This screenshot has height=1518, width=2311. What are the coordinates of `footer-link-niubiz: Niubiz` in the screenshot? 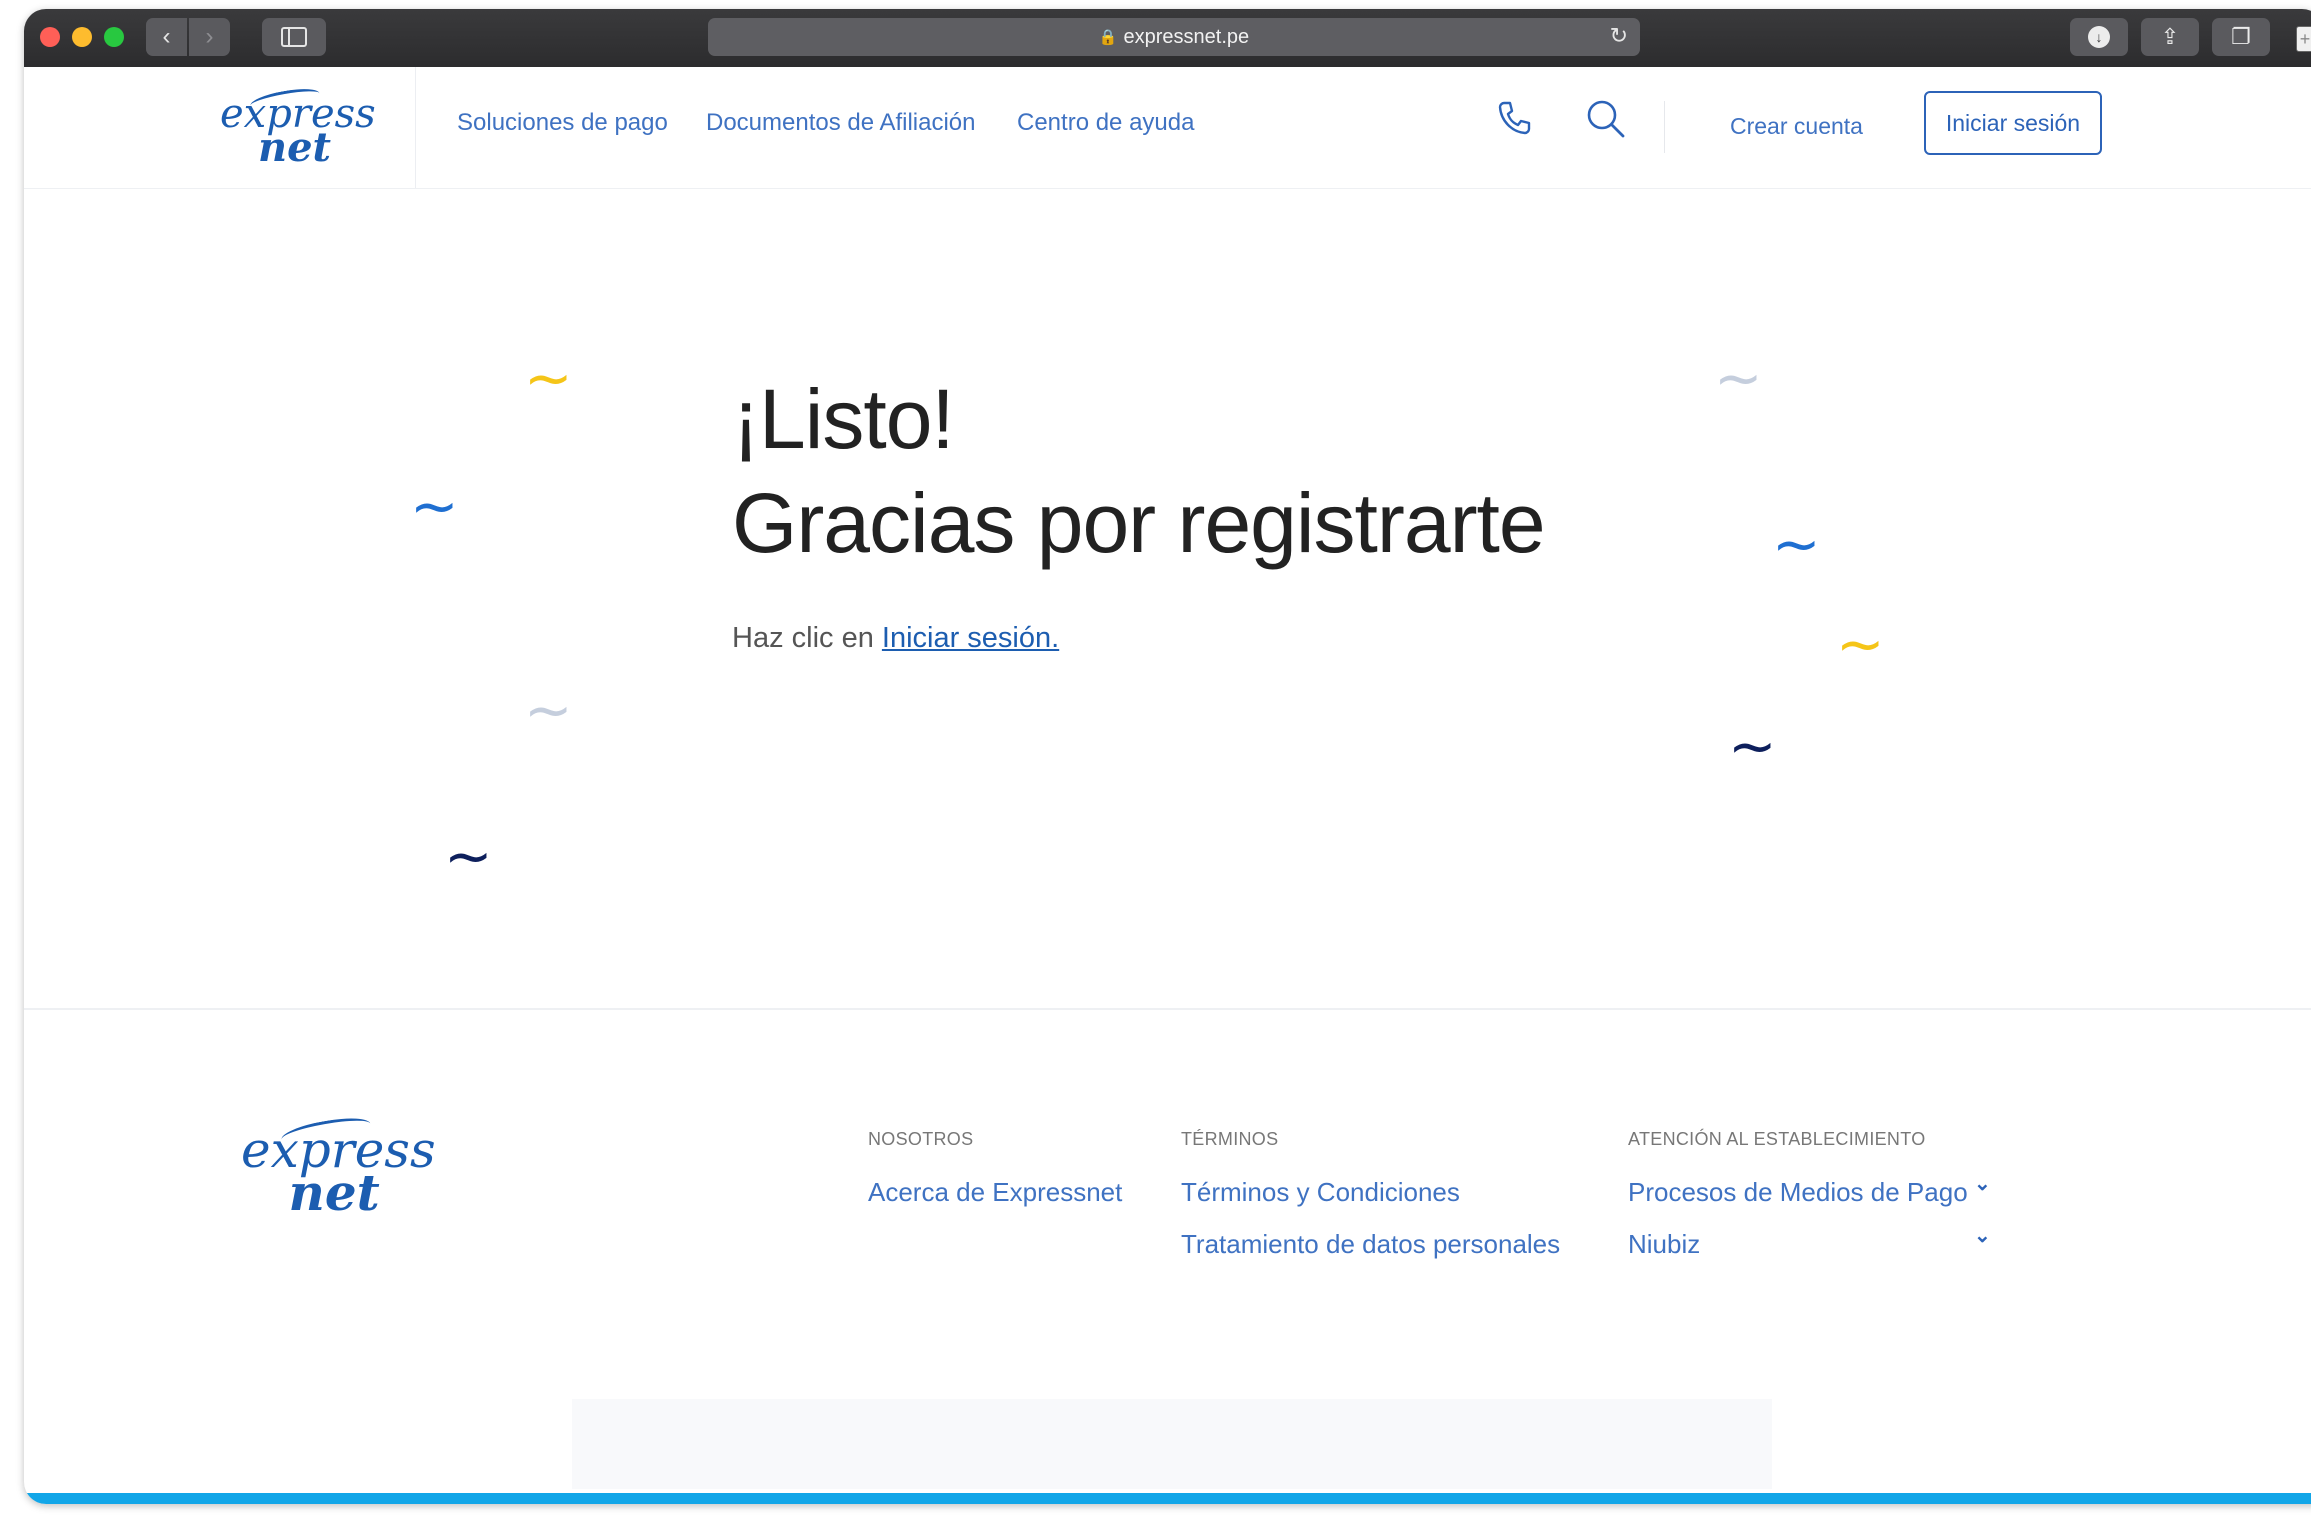 It's located at (1664, 1244).